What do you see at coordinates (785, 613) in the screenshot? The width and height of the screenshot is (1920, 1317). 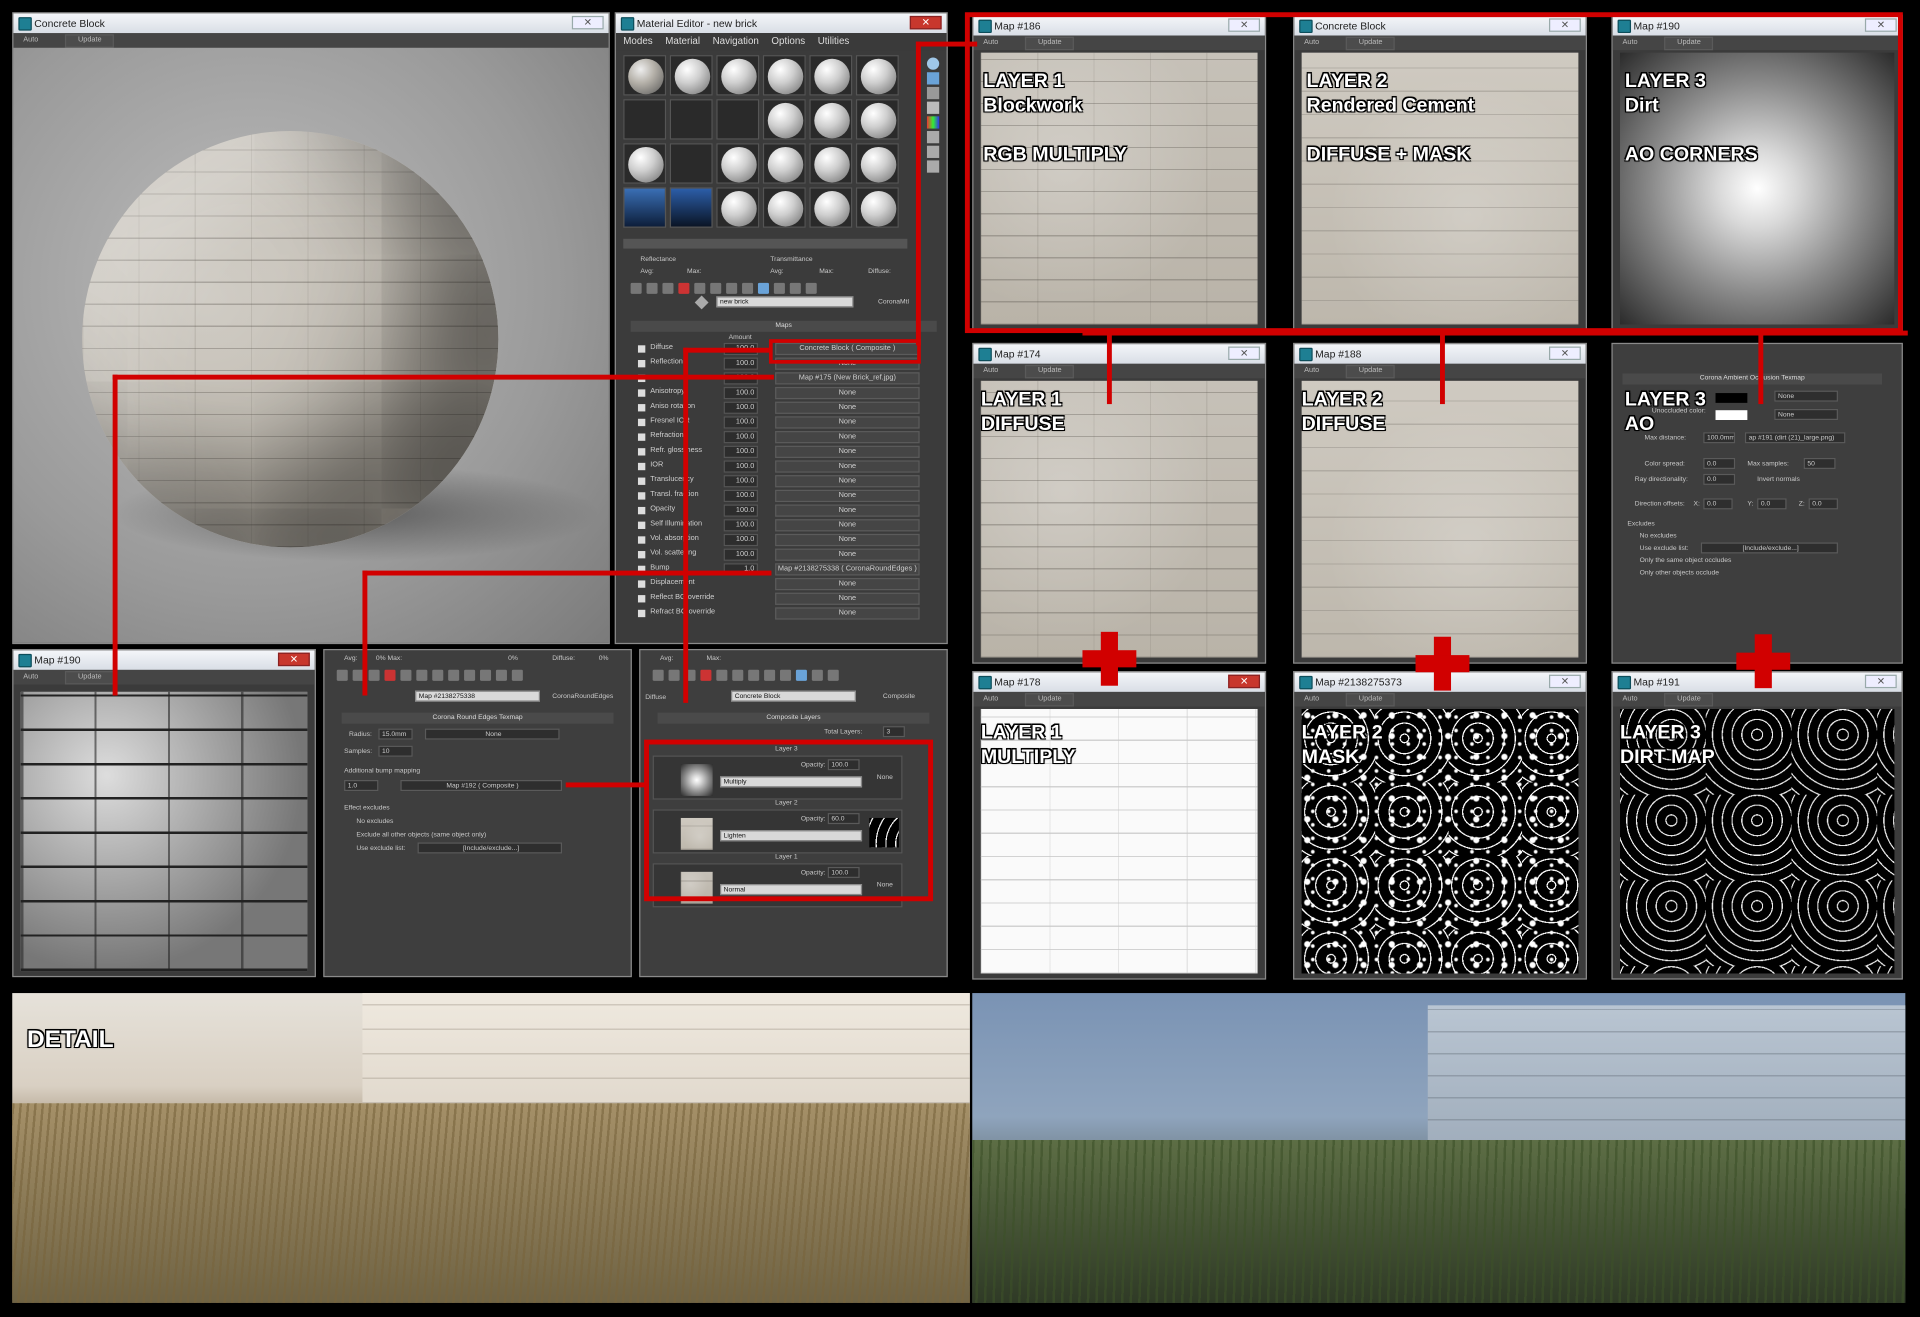 I see `map-row: Refract BG override None` at bounding box center [785, 613].